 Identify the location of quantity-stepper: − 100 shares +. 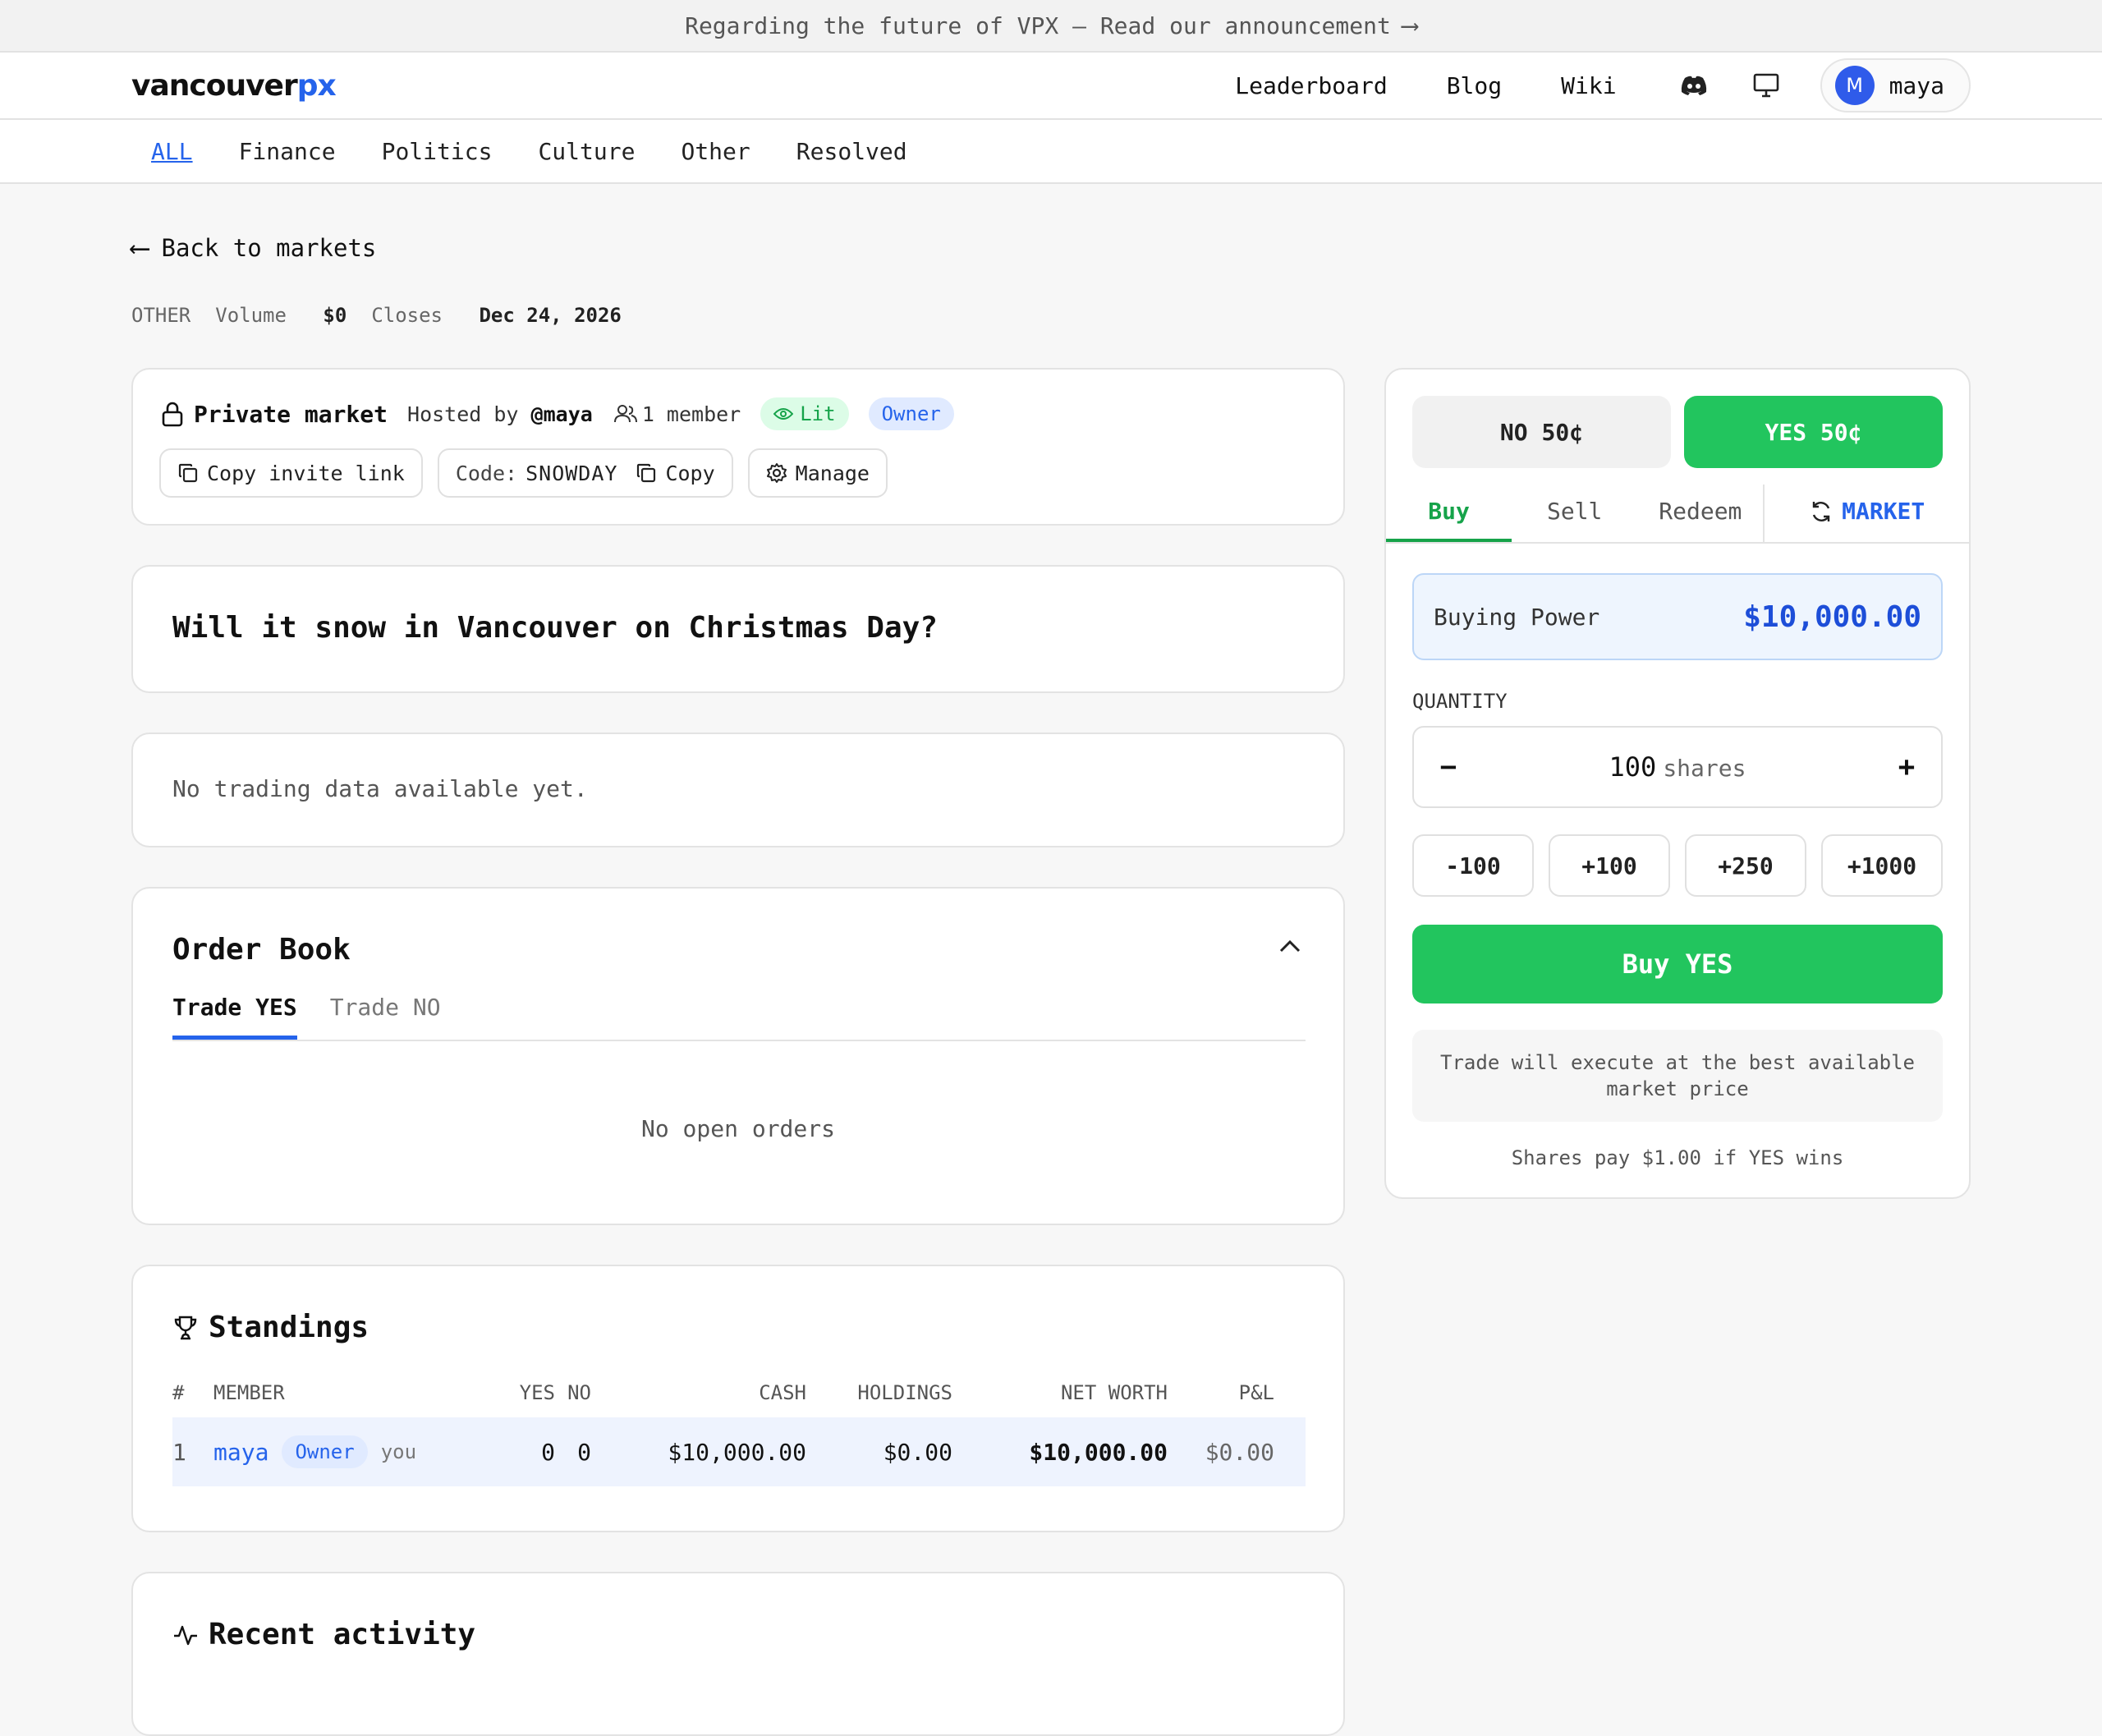
(1677, 767).